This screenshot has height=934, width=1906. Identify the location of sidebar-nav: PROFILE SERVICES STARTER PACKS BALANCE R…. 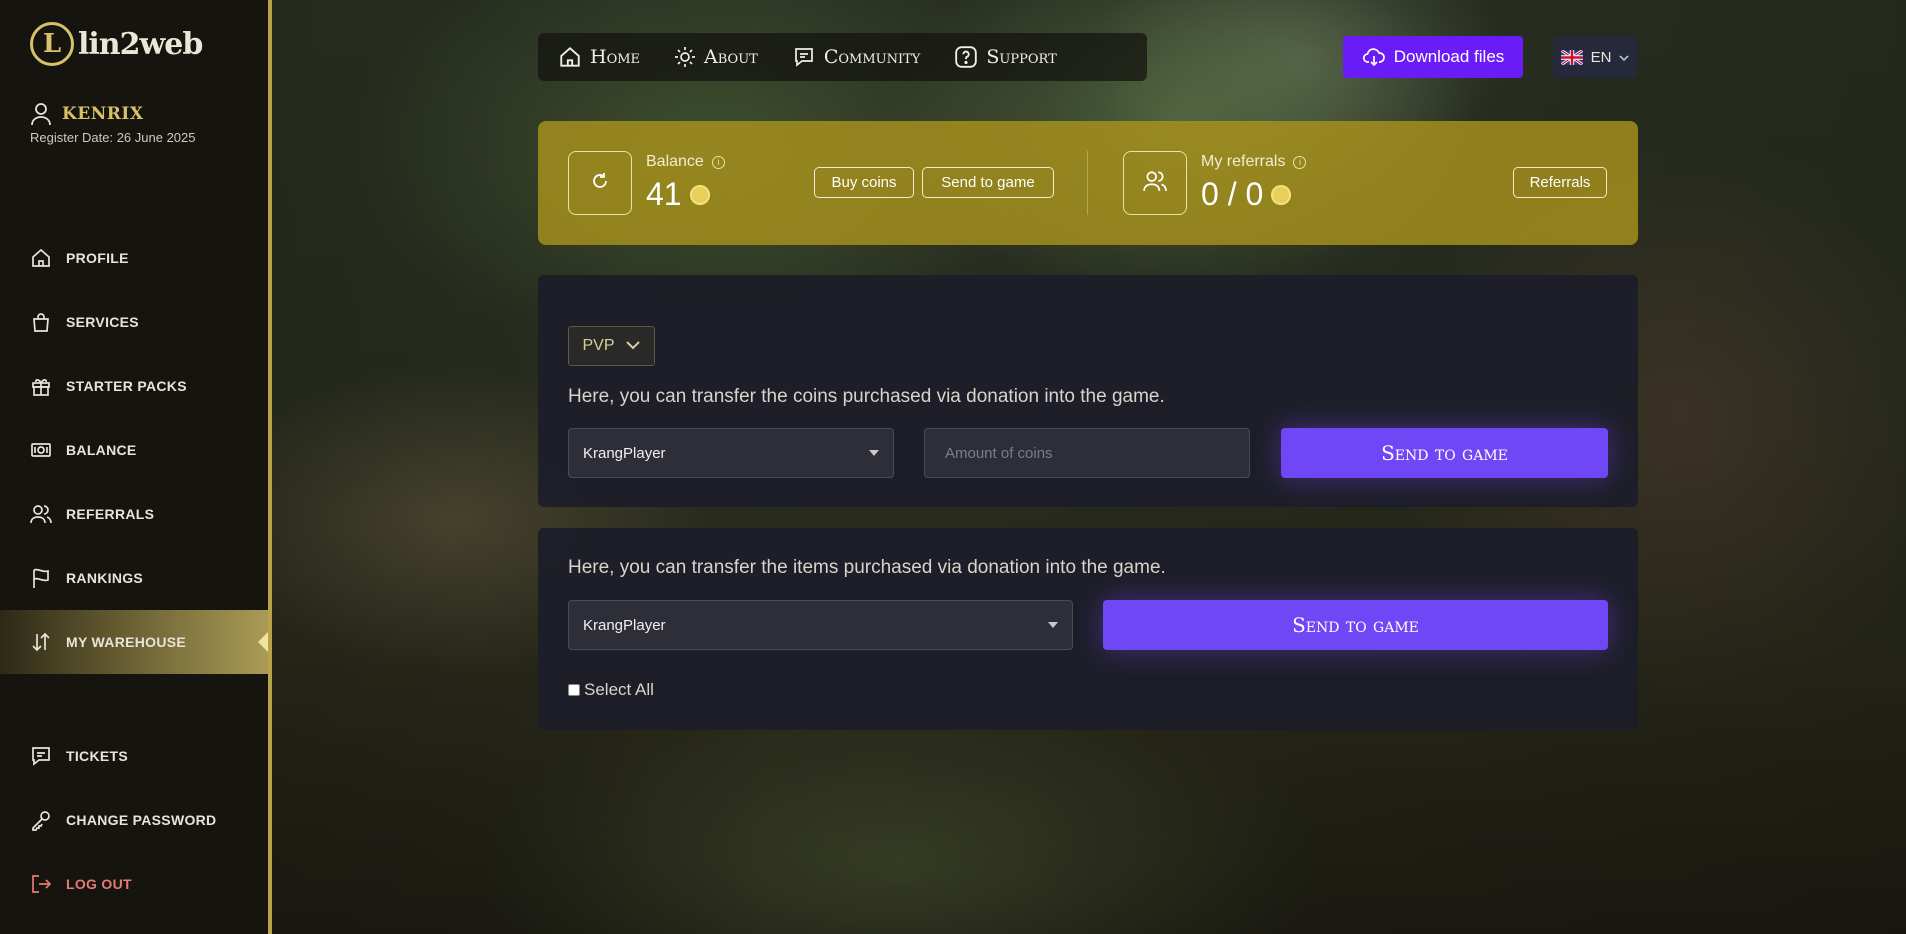
(134, 450).